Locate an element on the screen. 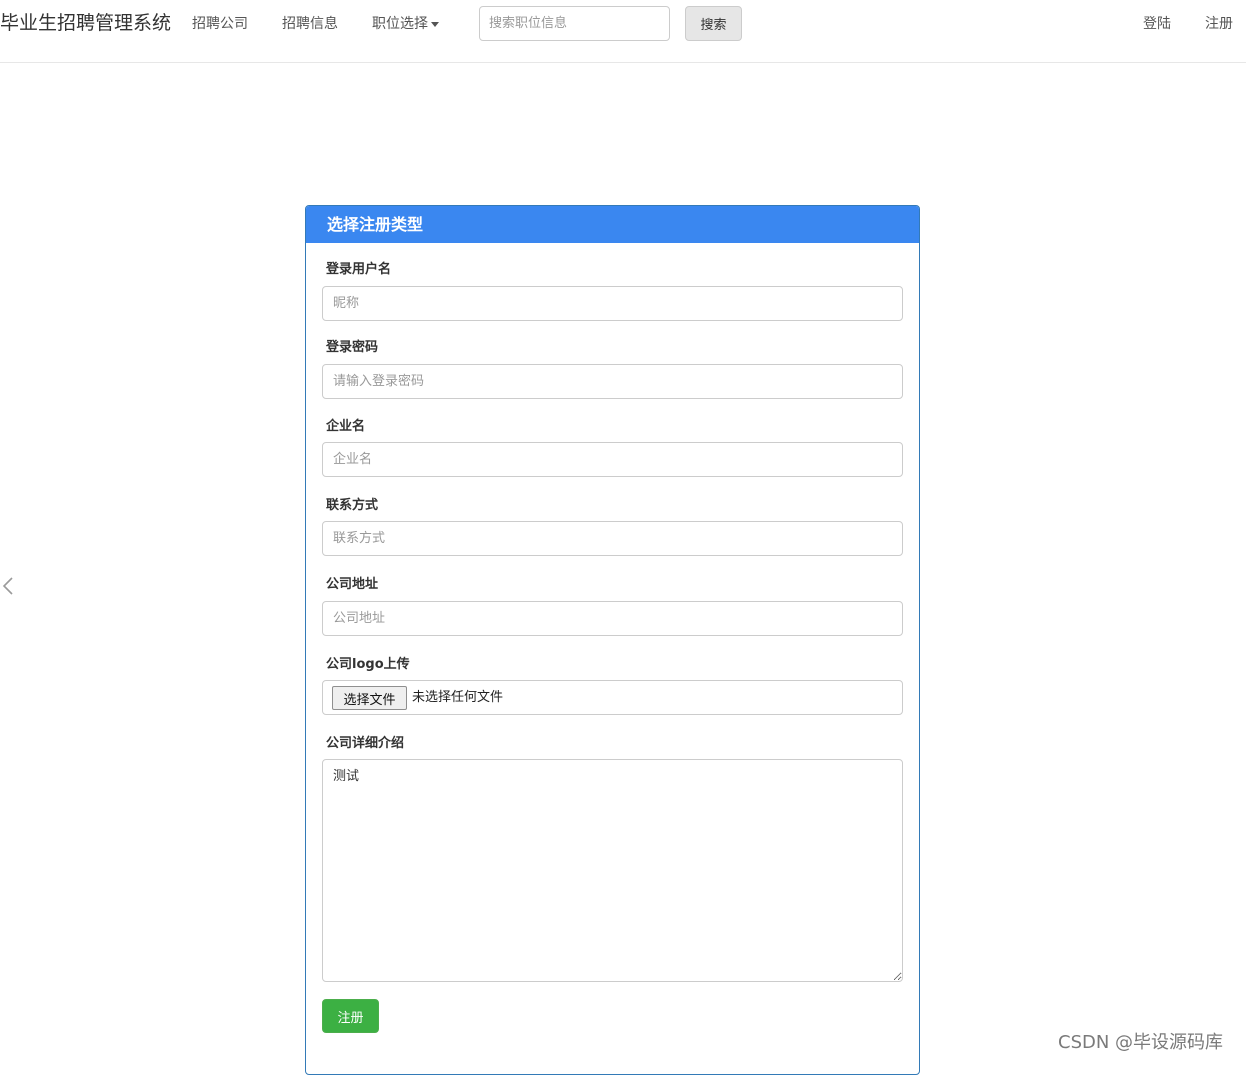 This screenshot has width=1246, height=1075. panel-heading: 选择注册类型 is located at coordinates (612, 224).